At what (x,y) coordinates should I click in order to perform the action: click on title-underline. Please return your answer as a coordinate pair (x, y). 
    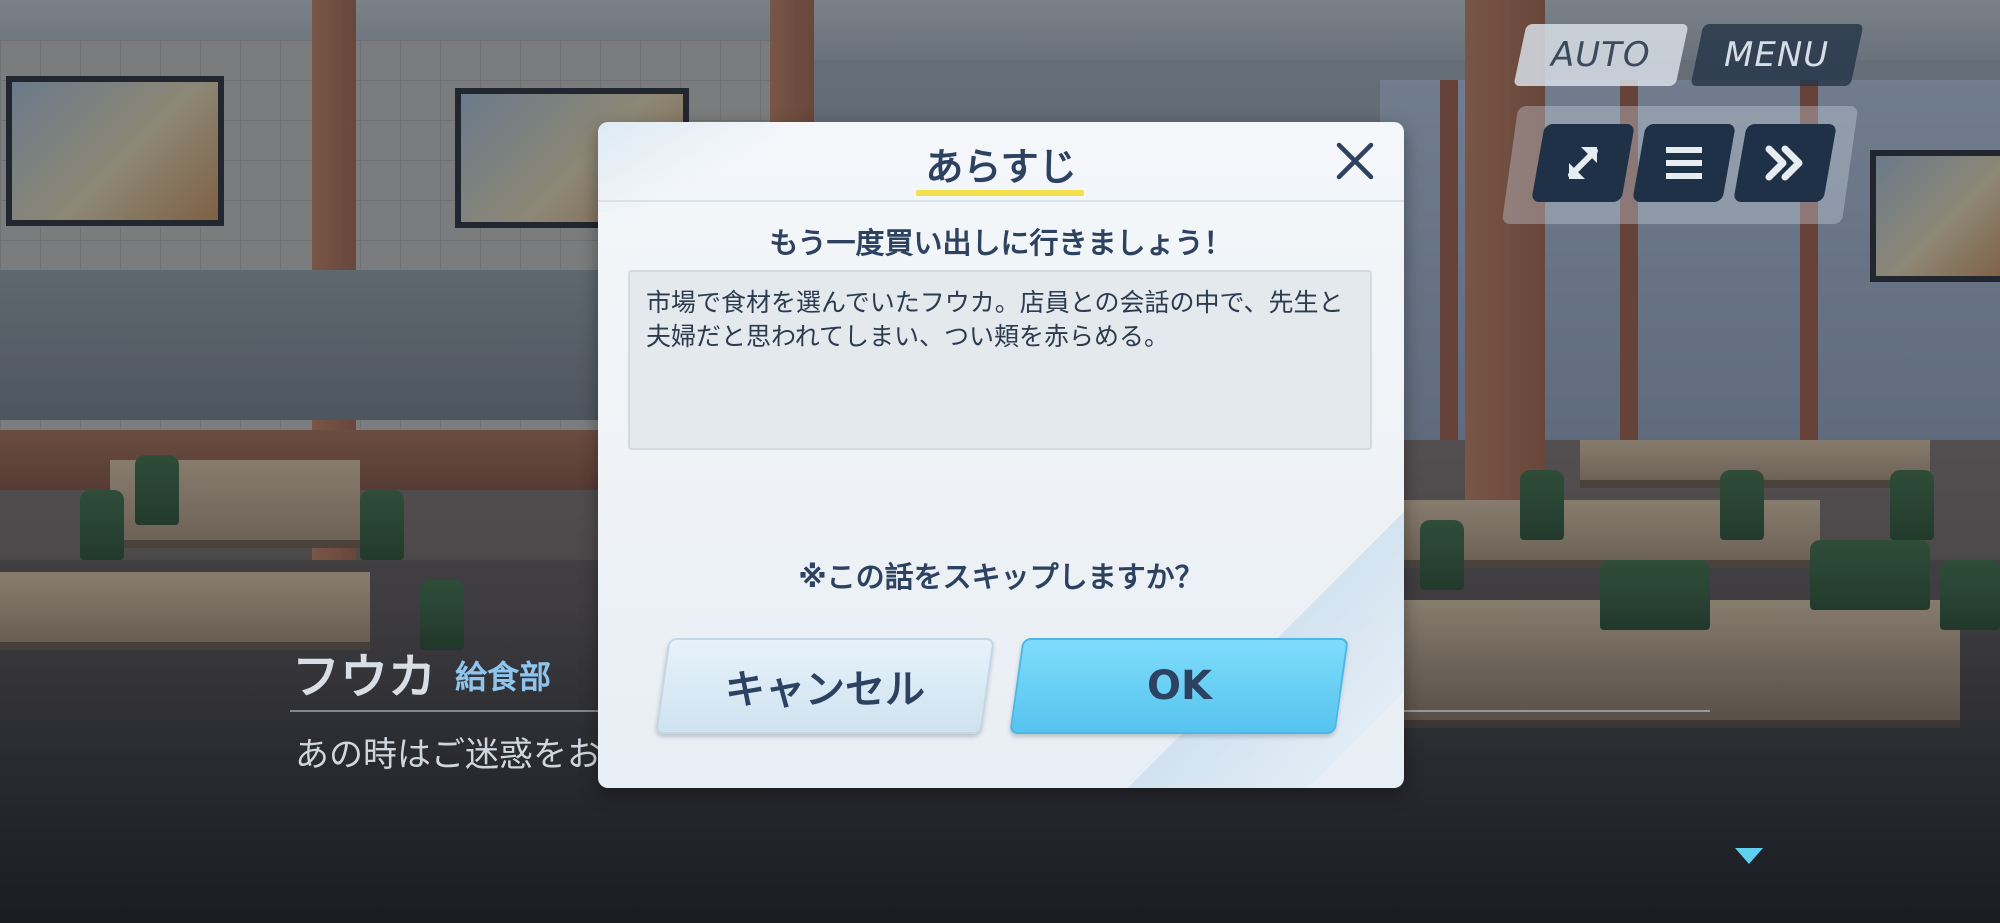
    Looking at the image, I should click on (1000, 193).